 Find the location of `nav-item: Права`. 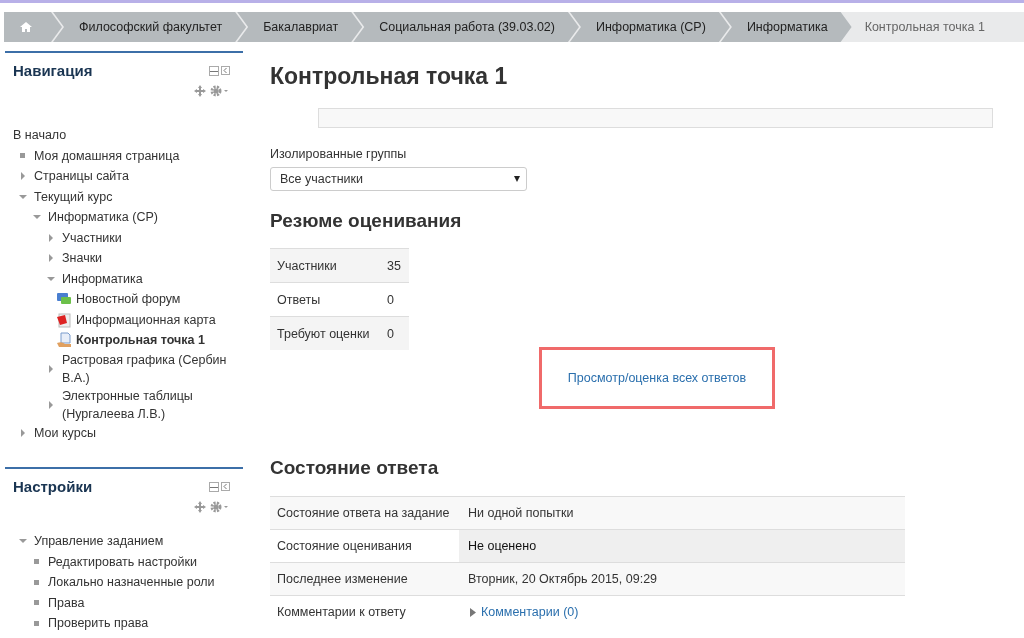

nav-item: Права is located at coordinates (66, 602).